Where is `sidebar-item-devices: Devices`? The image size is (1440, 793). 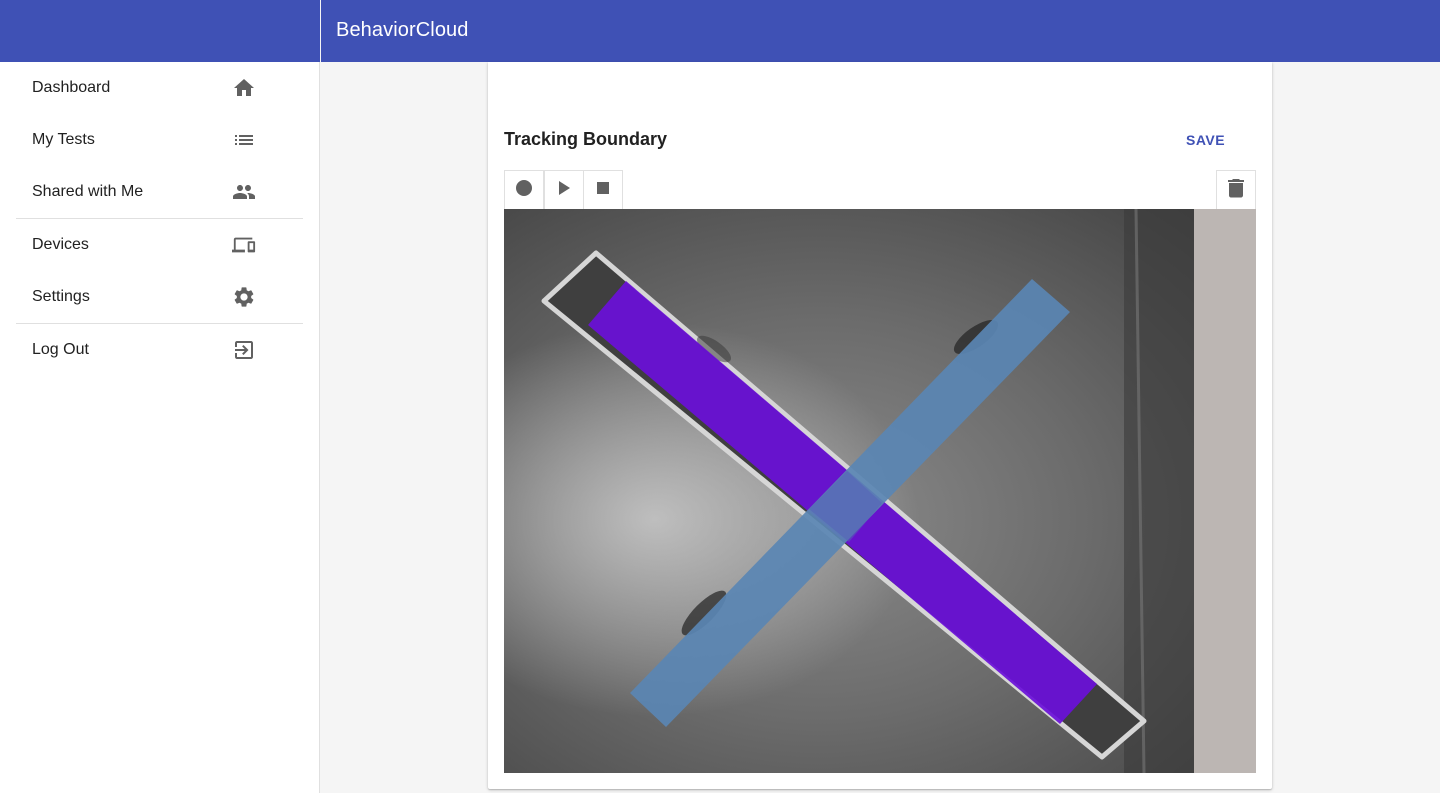
sidebar-item-devices: Devices is located at coordinates (159, 245).